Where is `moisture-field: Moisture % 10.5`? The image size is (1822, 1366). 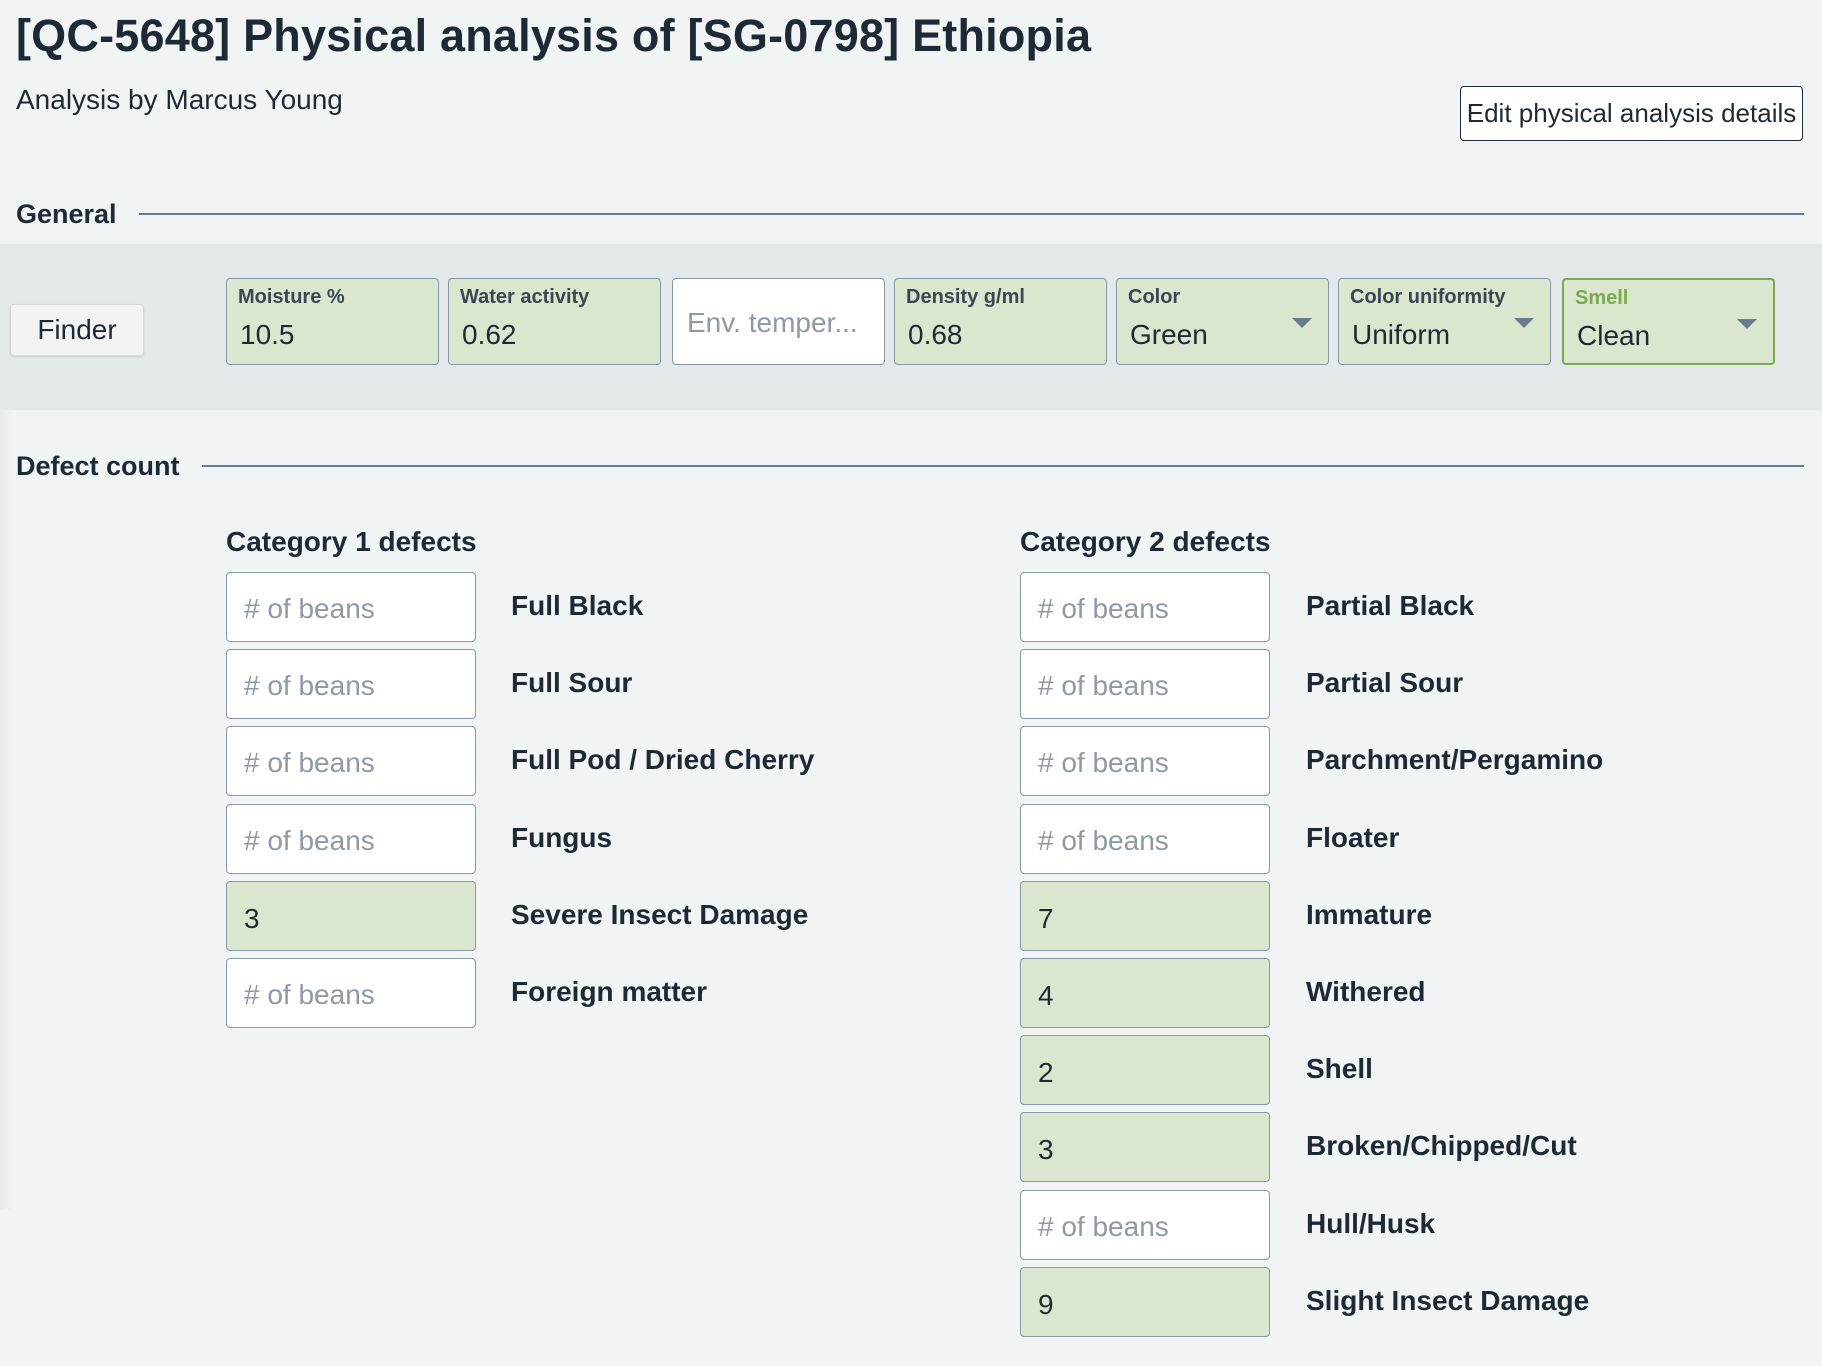 moisture-field: Moisture % 10.5 is located at coordinates (332, 321).